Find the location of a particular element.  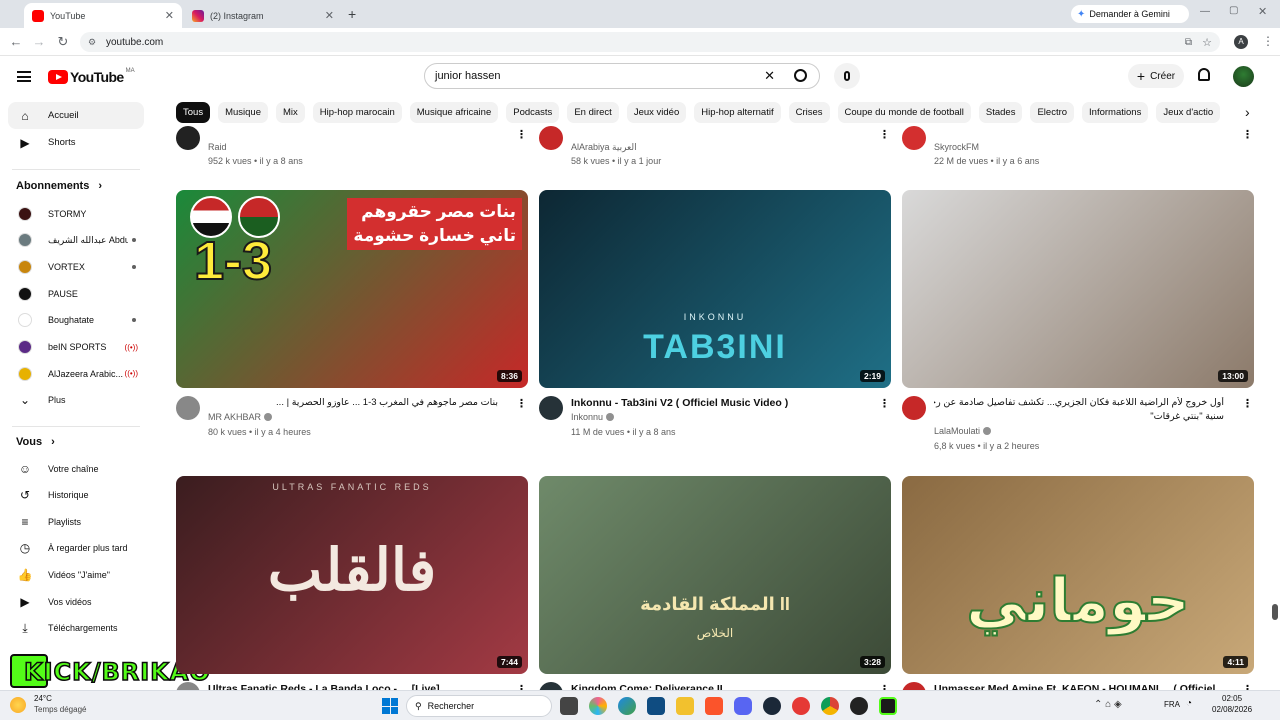

sidebar-subscription-item: PAUSE is located at coordinates (76, 293).